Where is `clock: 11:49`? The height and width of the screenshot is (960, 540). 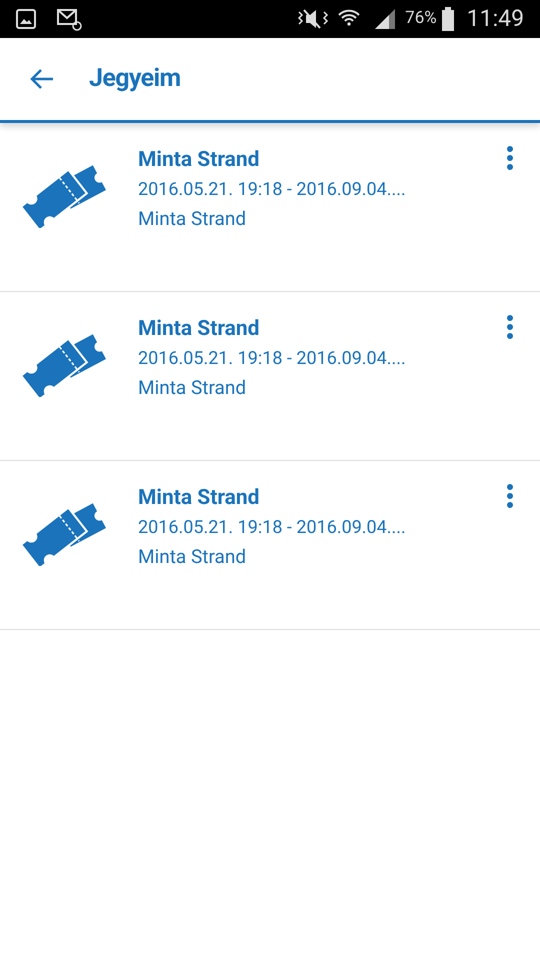
clock: 11:49 is located at coordinates (495, 19).